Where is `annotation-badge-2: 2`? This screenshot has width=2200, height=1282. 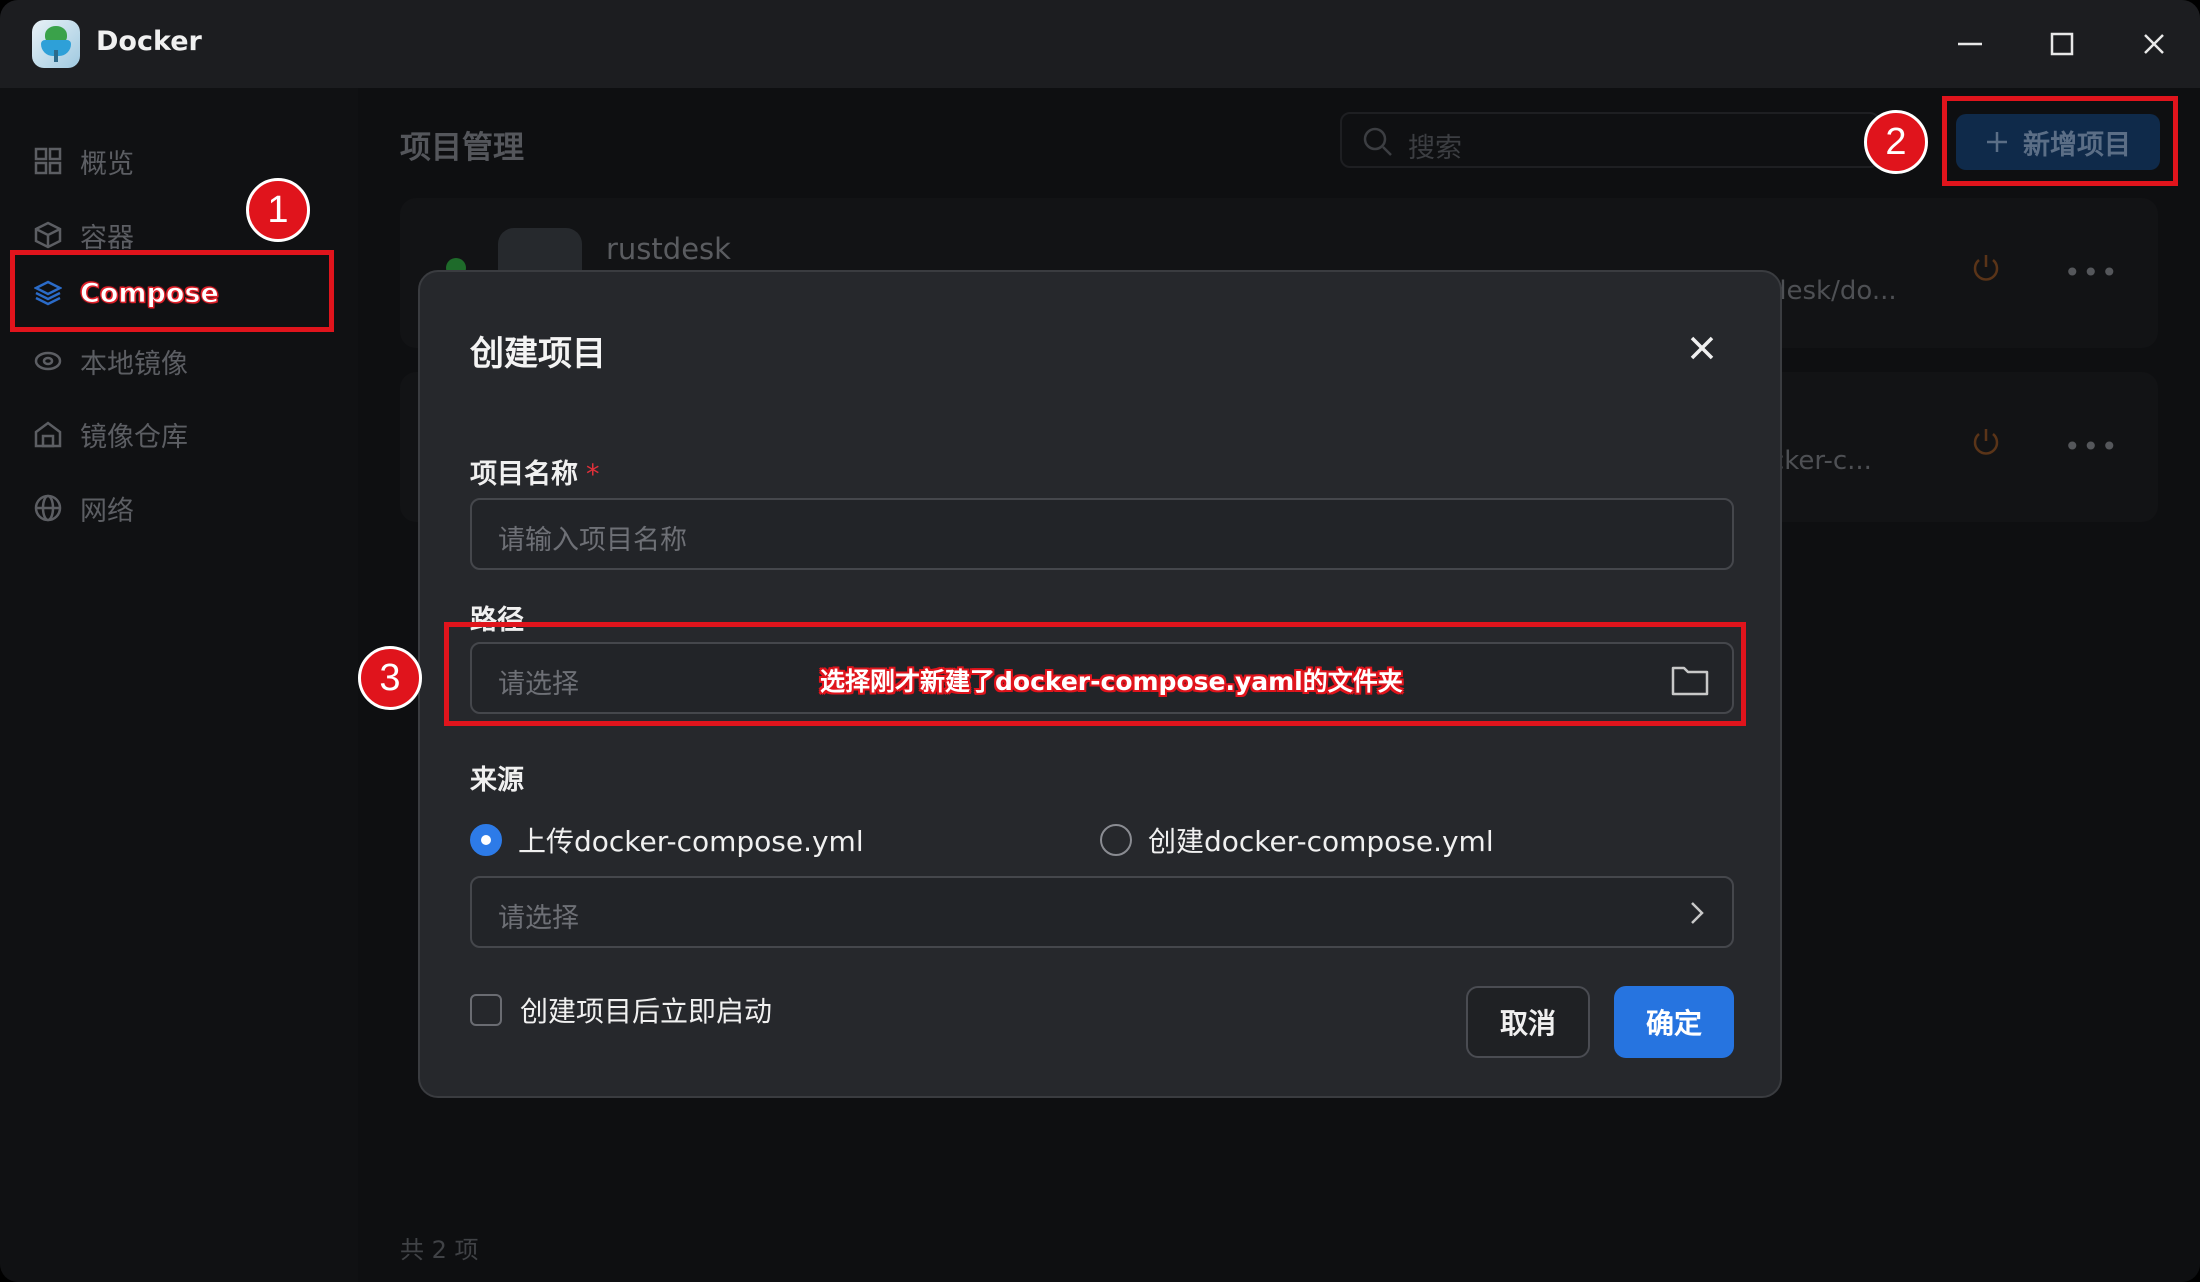 annotation-badge-2: 2 is located at coordinates (1896, 142).